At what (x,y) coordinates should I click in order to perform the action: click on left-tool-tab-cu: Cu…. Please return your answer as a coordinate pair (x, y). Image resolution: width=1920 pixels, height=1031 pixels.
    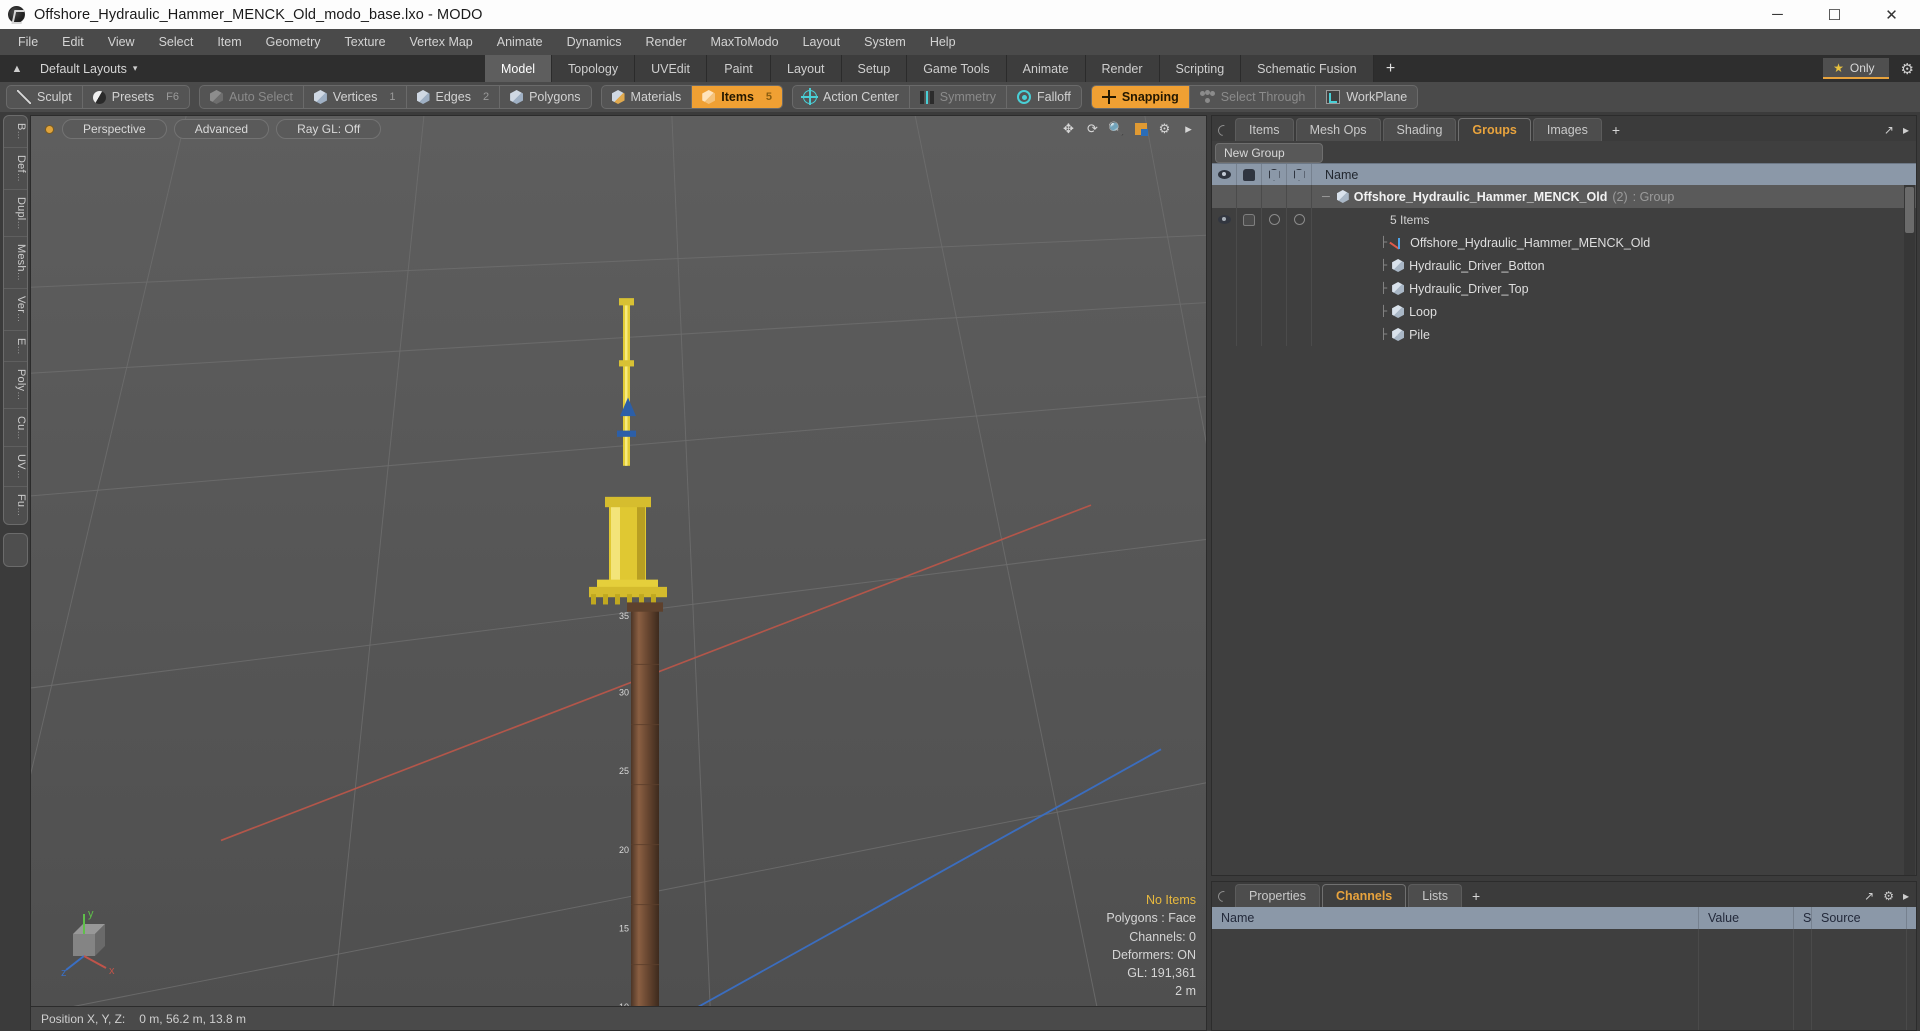
    Looking at the image, I should click on (15, 428).